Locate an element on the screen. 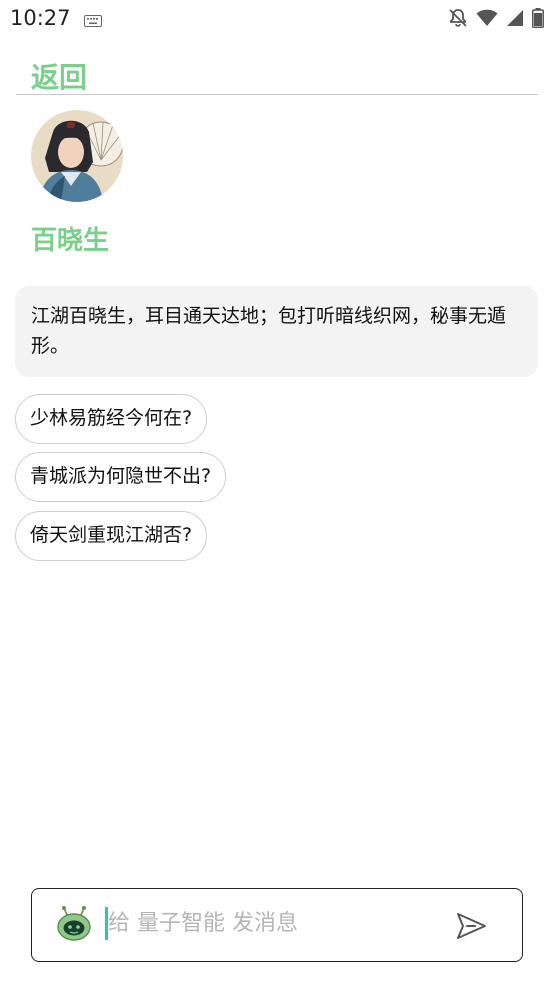 This screenshot has height=985, width=554. status-bar: 10:27 is located at coordinates (277, 19).